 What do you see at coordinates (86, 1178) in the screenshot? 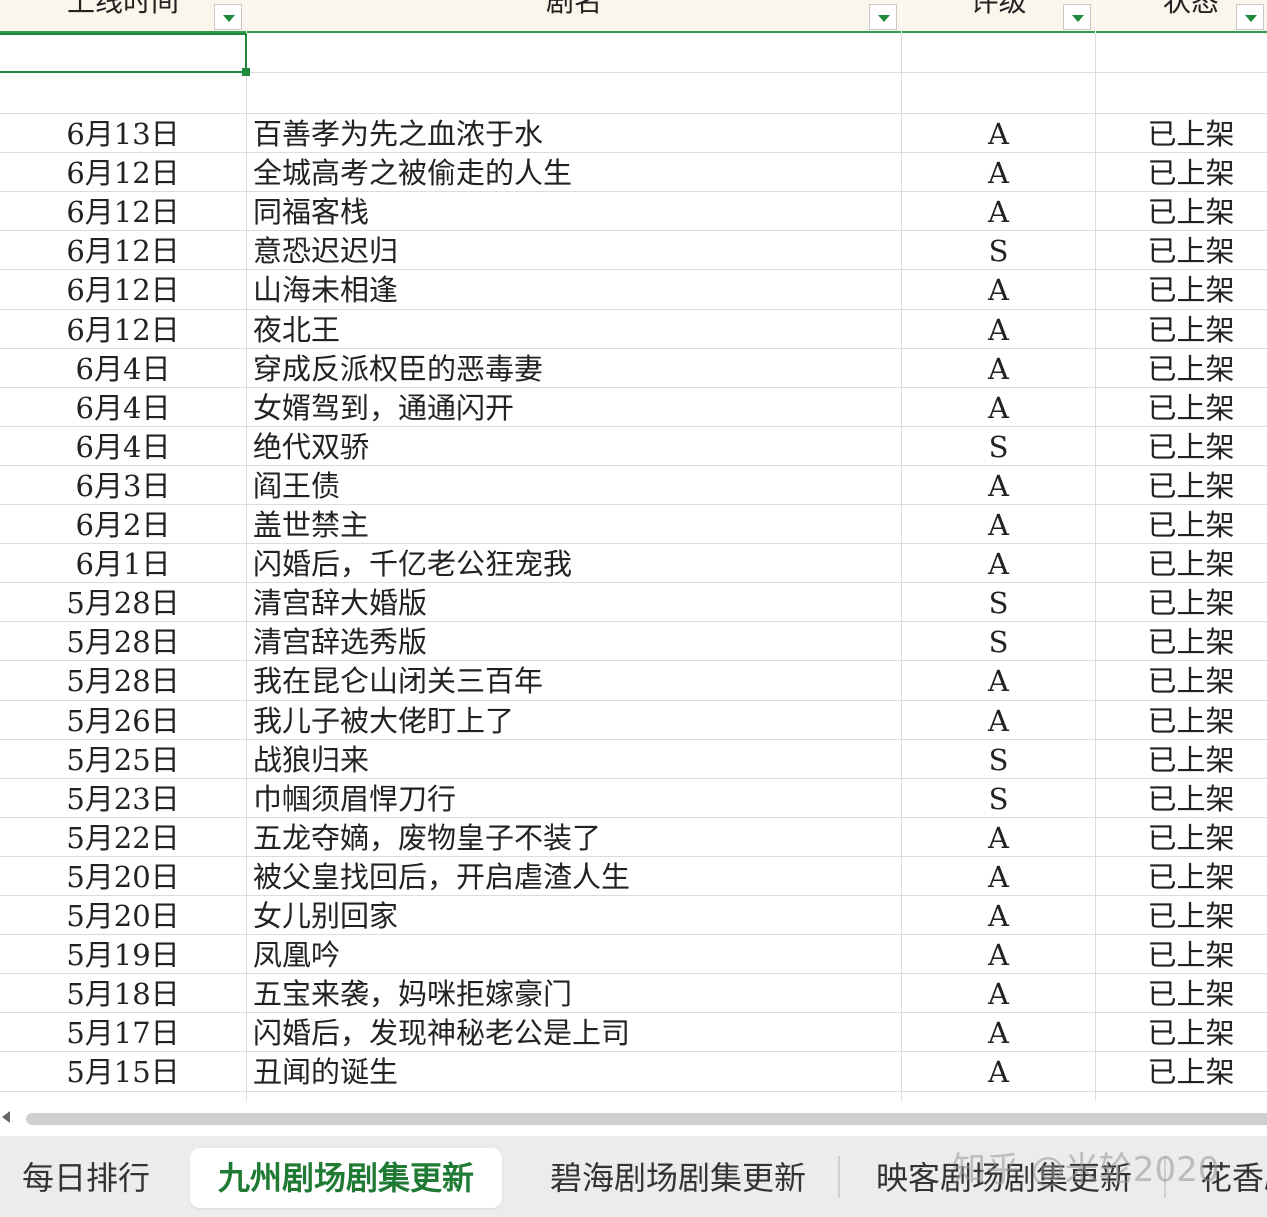
I see `sheet-tab-daily-ranking: 每日排行` at bounding box center [86, 1178].